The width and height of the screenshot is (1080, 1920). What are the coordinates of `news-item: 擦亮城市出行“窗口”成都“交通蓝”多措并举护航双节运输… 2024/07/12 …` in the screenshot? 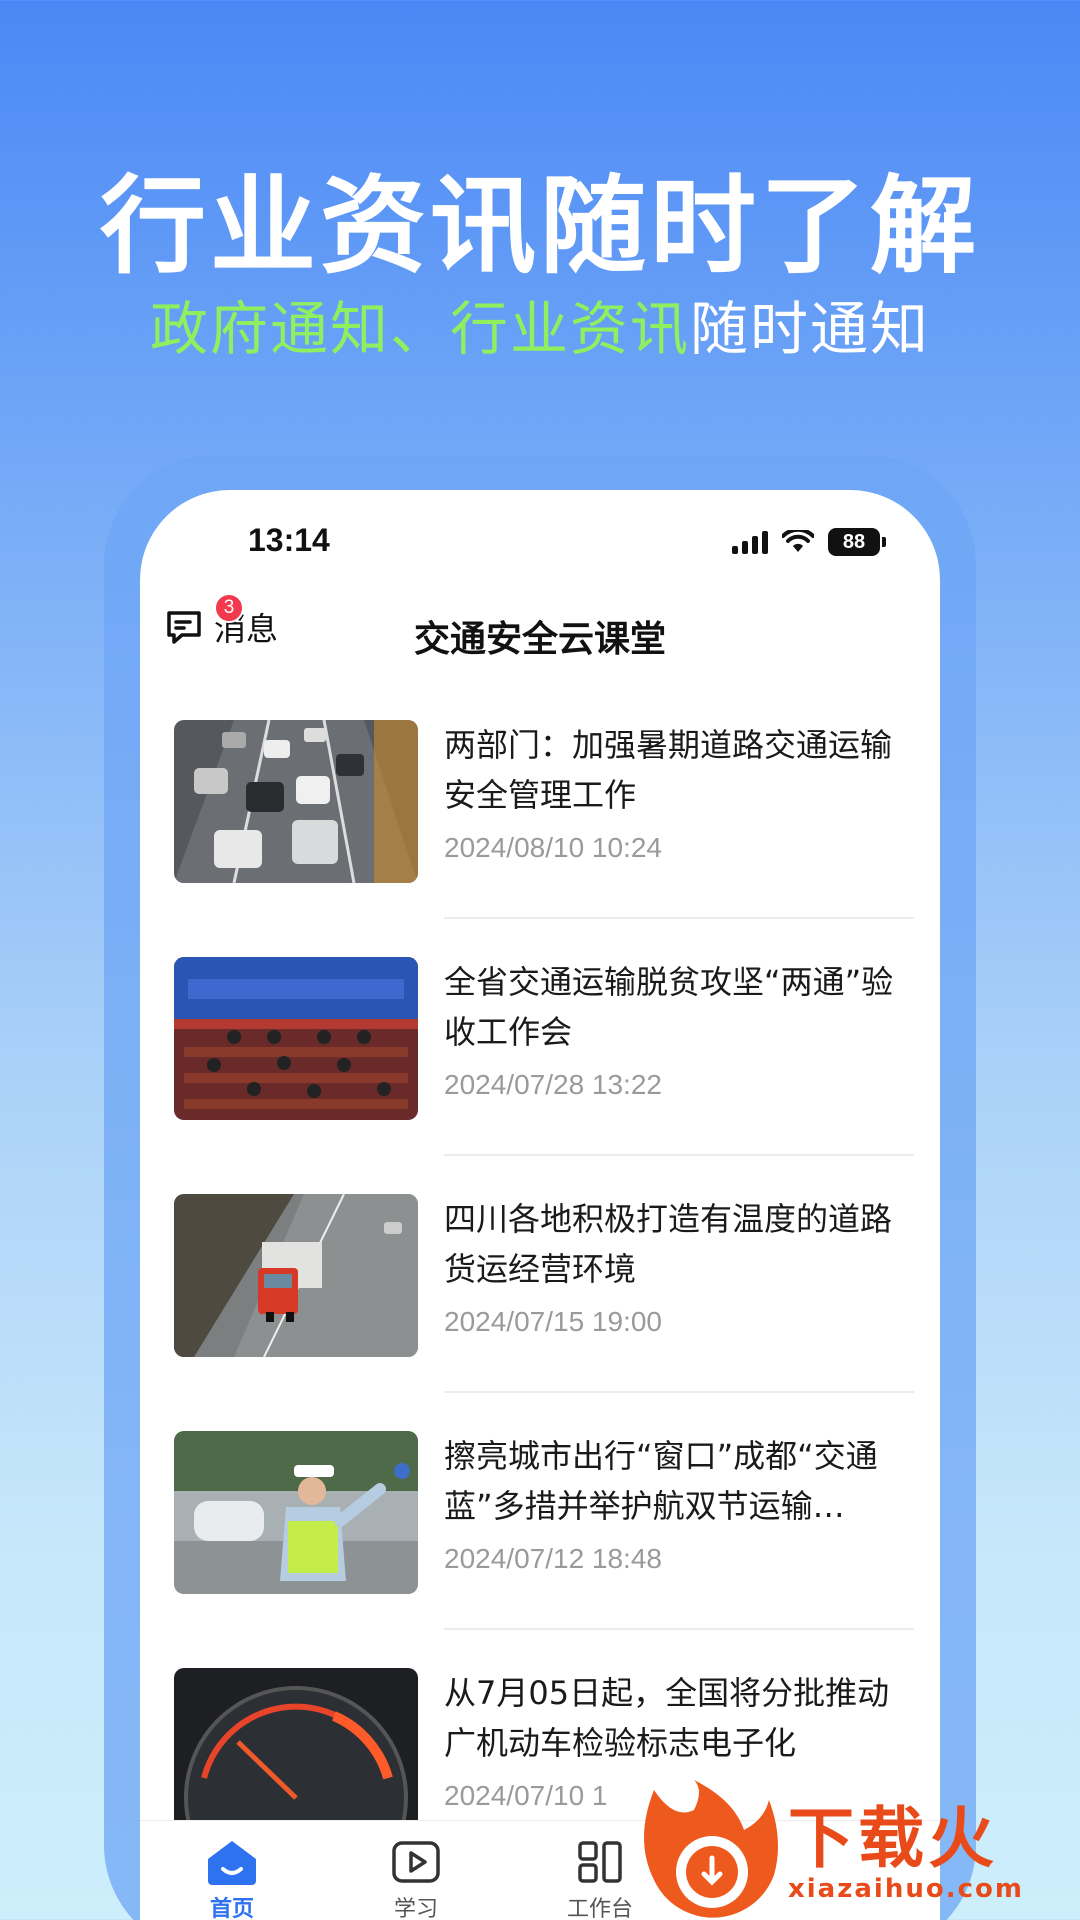 It's located at (544, 1549).